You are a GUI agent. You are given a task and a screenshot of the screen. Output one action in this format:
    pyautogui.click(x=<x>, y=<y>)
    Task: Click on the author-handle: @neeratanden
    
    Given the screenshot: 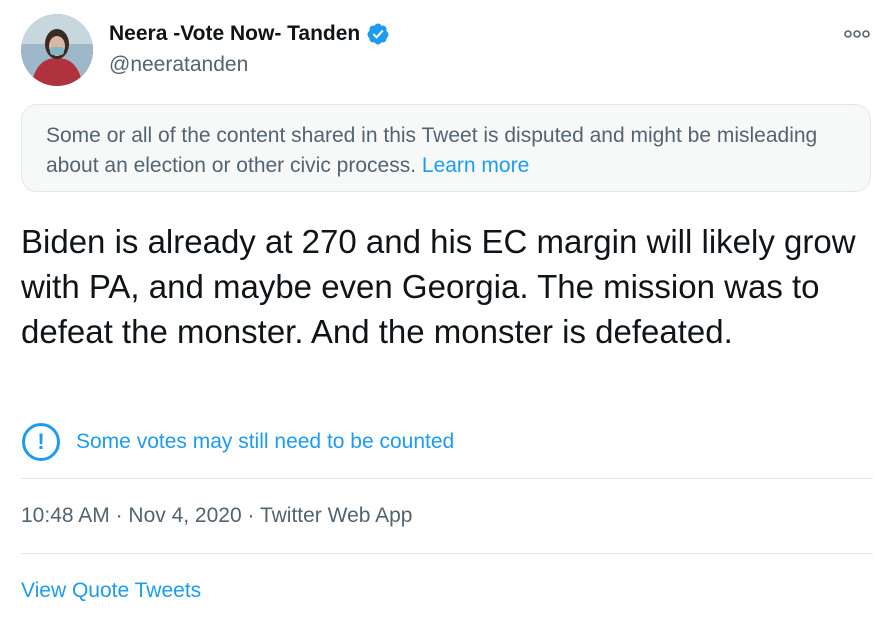 What is the action you would take?
    pyautogui.click(x=178, y=65)
    